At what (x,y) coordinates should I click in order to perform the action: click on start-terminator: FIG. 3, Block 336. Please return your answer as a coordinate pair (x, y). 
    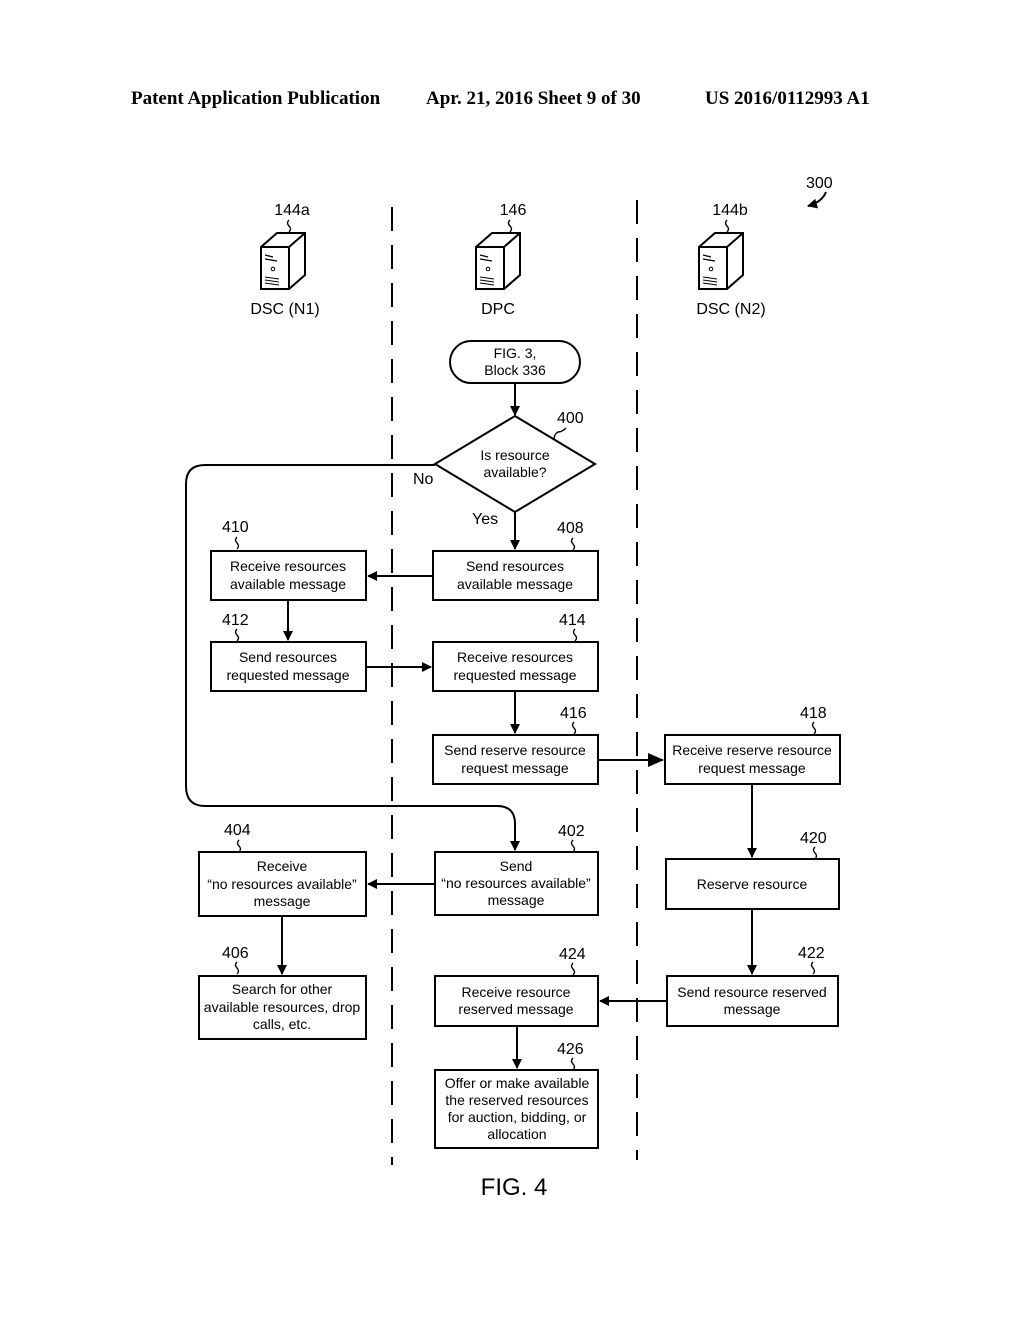
    Looking at the image, I should click on (515, 362).